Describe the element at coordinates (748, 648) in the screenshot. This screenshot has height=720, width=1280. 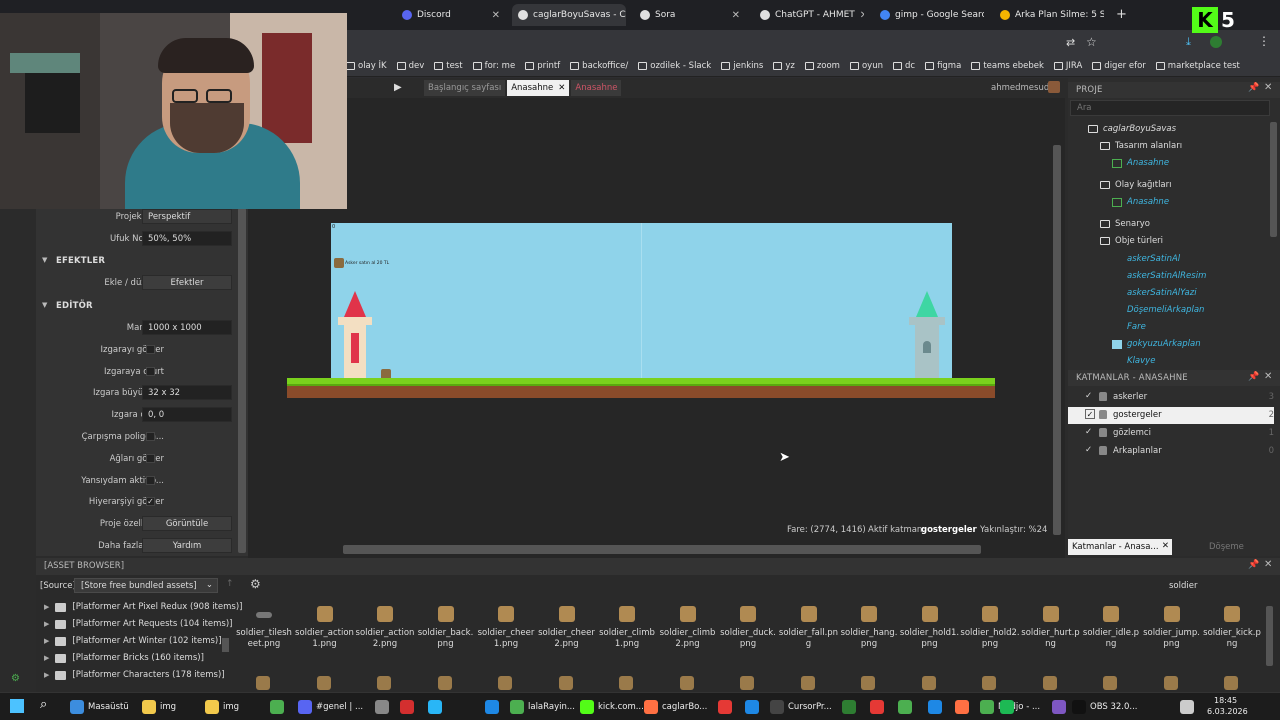
I see `asset-file: soldier_duck.png` at that location.